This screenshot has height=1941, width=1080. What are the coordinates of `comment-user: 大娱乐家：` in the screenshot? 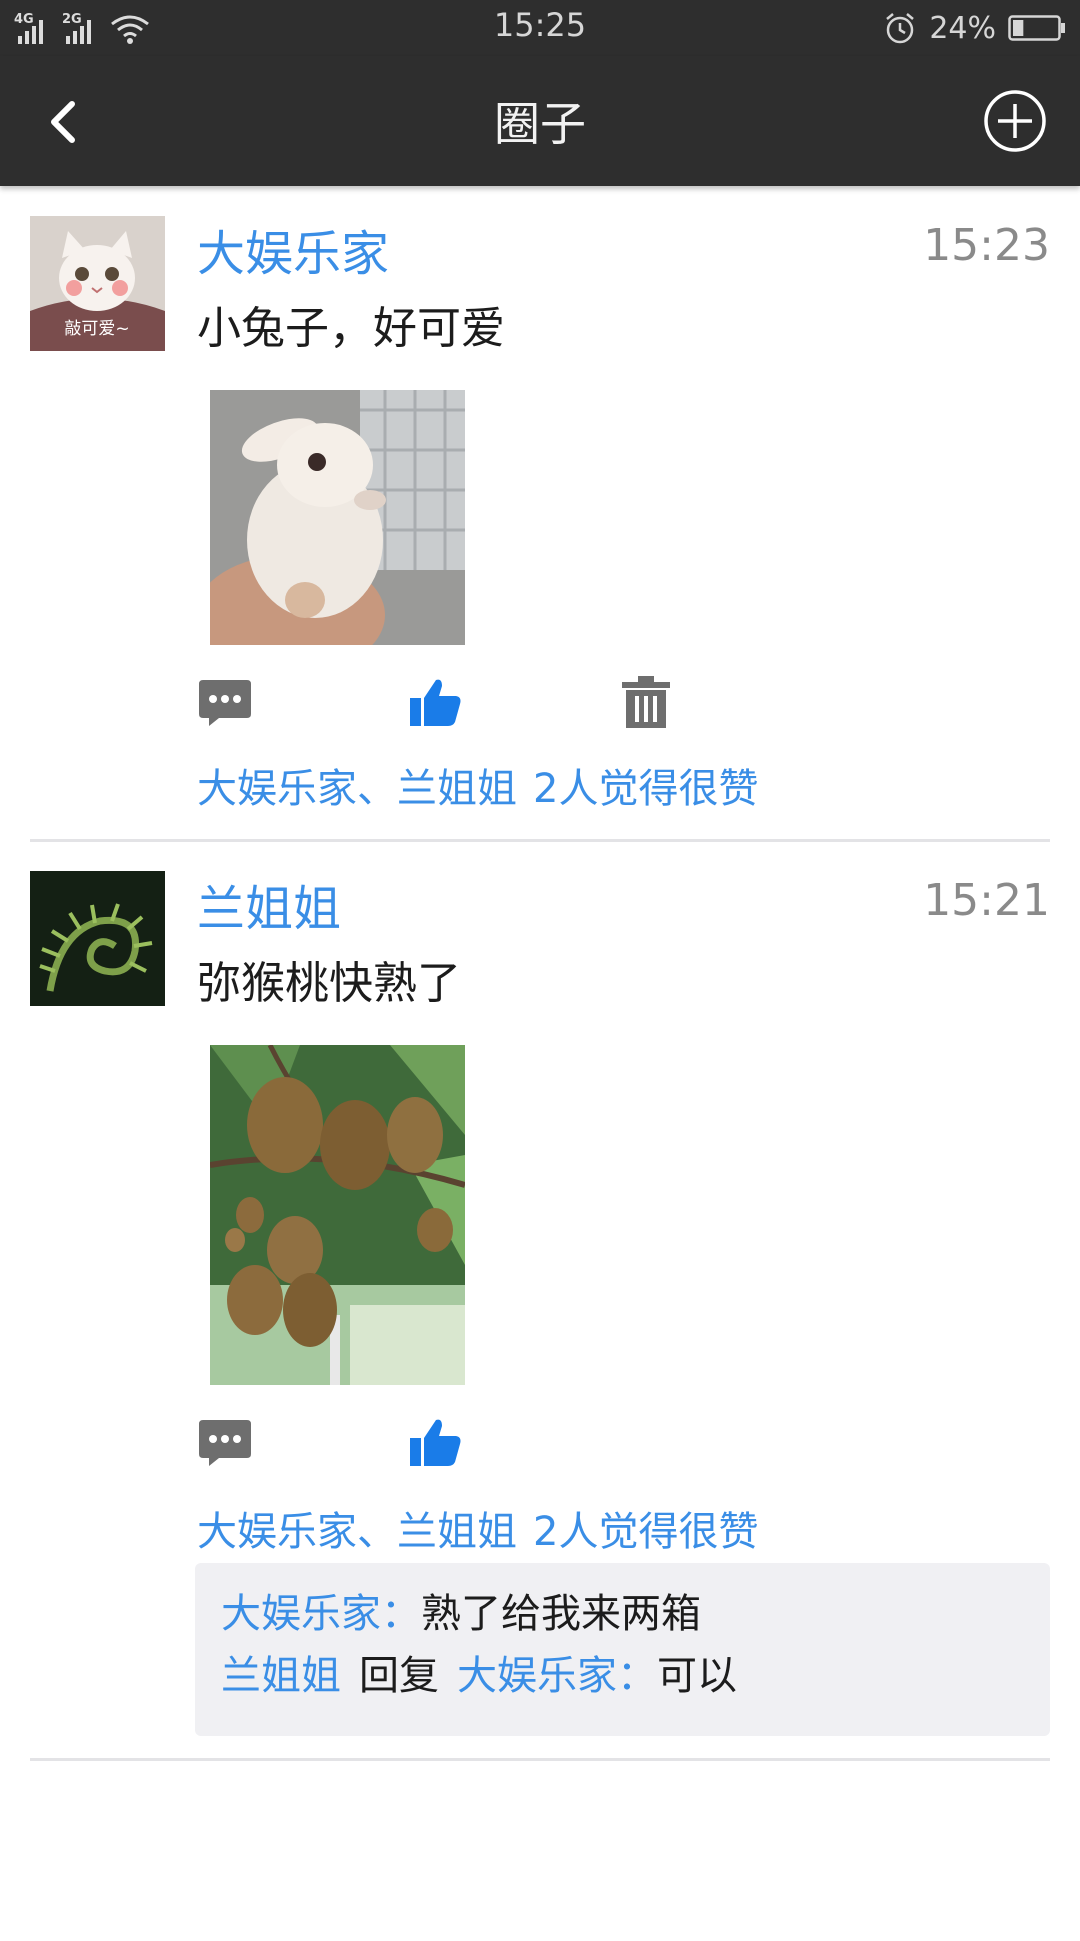 It's located at (321, 1614).